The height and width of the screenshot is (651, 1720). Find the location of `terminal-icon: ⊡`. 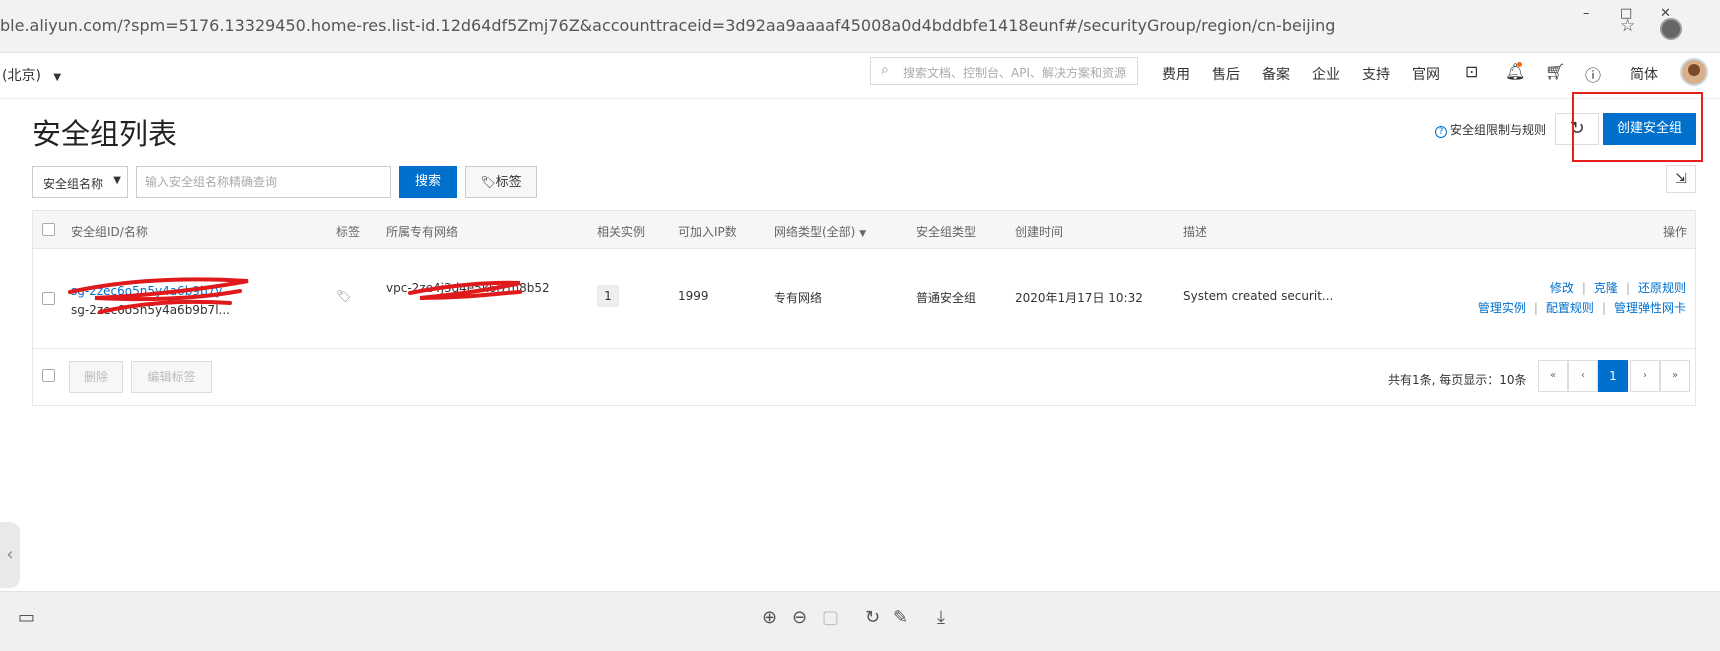

terminal-icon: ⊡ is located at coordinates (1471, 71).